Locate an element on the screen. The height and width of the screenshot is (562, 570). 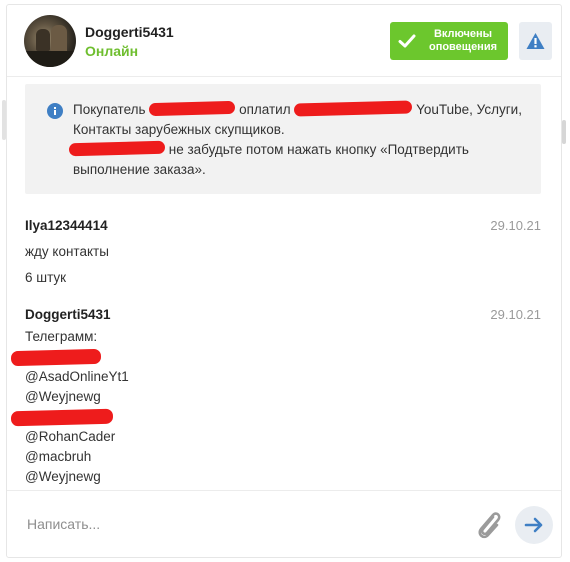
avatar is located at coordinates (50, 41).